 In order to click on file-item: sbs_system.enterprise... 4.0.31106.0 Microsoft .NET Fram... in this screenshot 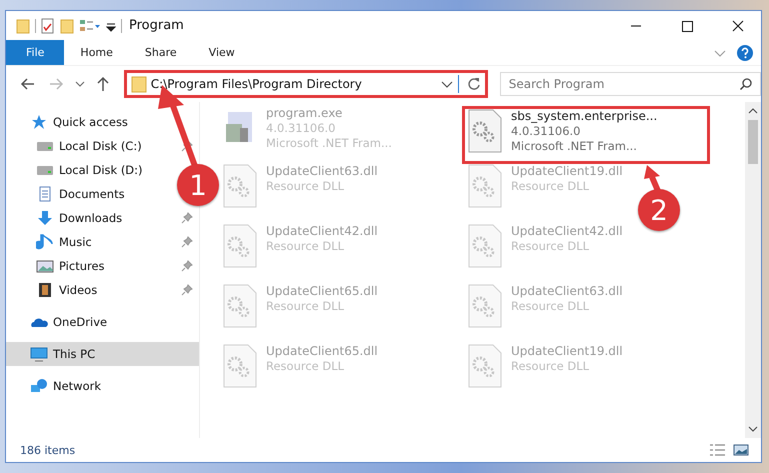, I will do `click(586, 135)`.